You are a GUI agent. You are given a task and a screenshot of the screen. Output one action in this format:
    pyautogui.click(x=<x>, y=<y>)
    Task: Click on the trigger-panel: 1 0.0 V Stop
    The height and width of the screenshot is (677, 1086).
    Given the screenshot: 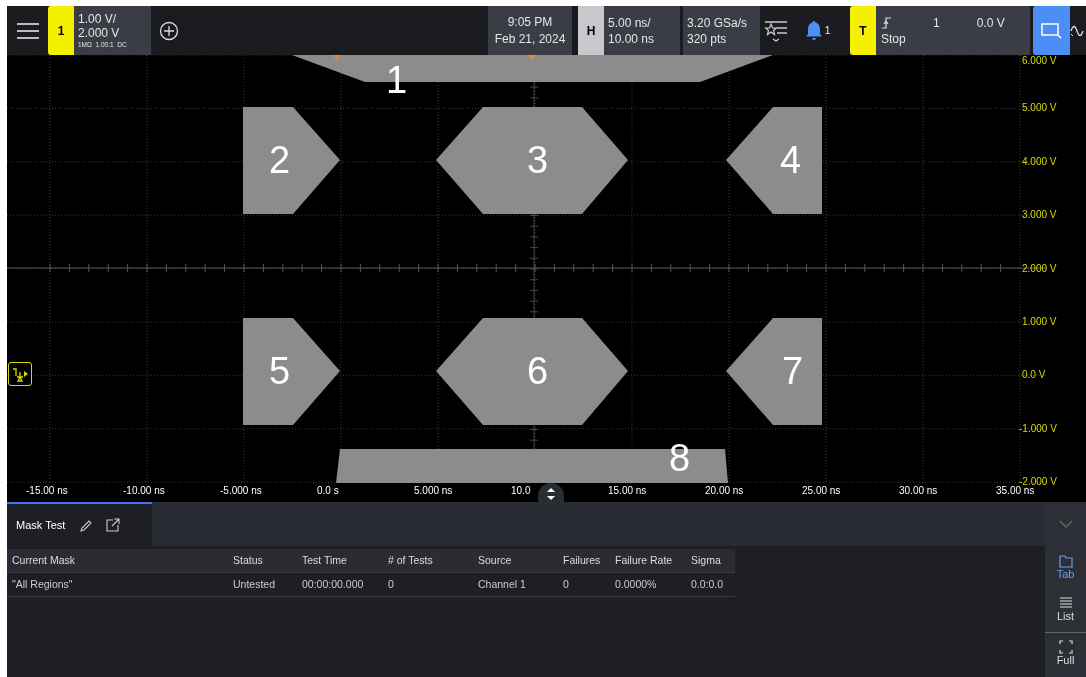 What is the action you would take?
    pyautogui.click(x=953, y=30)
    